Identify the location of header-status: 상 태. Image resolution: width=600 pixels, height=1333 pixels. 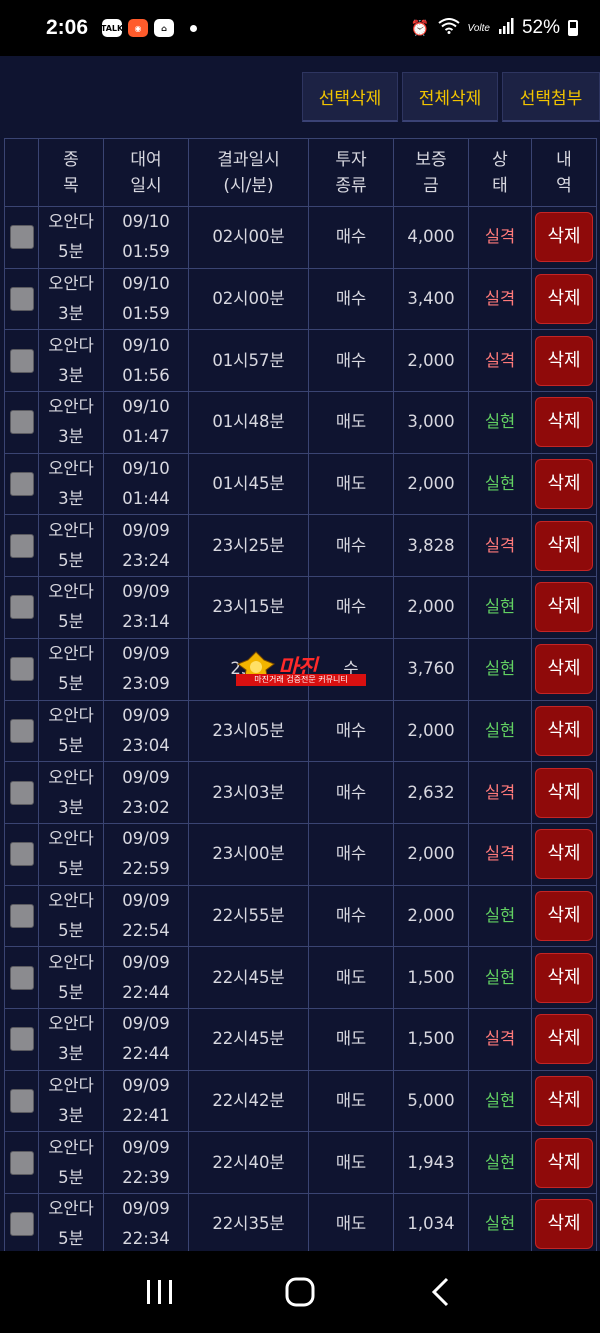
(500, 172).